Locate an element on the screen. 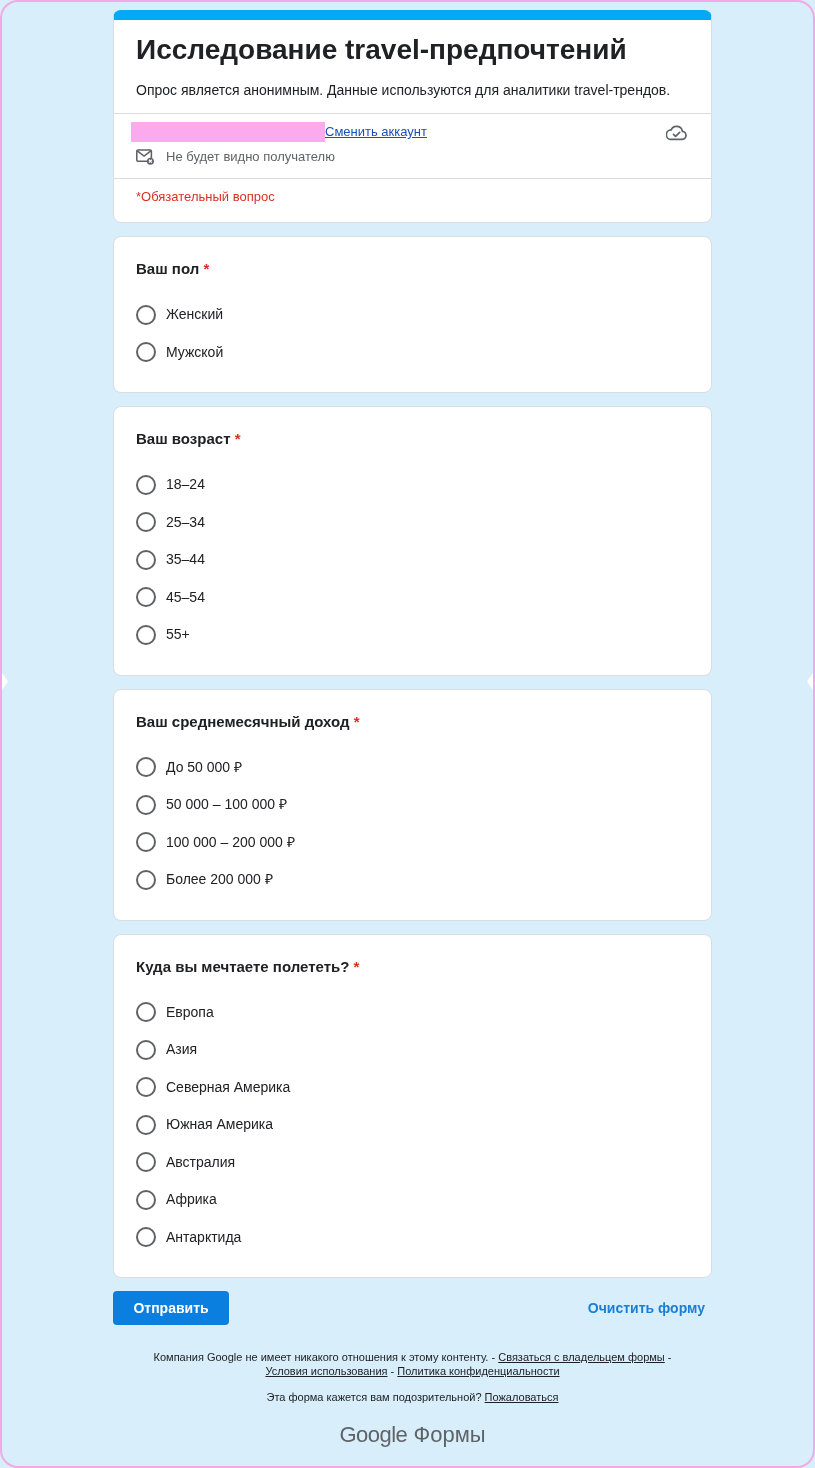 The height and width of the screenshot is (1468, 815). option-label: 18–24 is located at coordinates (185, 485).